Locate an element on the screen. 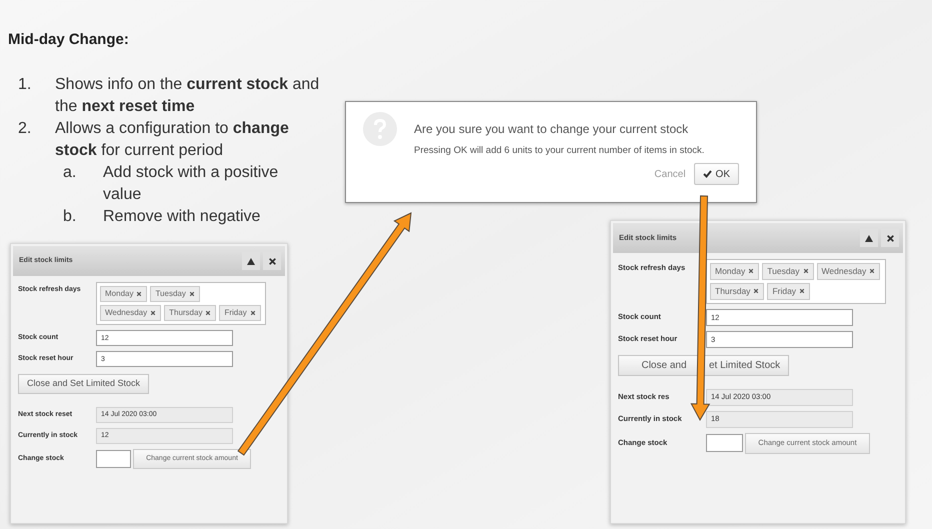 This screenshot has width=932, height=529. set-stock-button: Close and et Limited Stock is located at coordinates (704, 365).